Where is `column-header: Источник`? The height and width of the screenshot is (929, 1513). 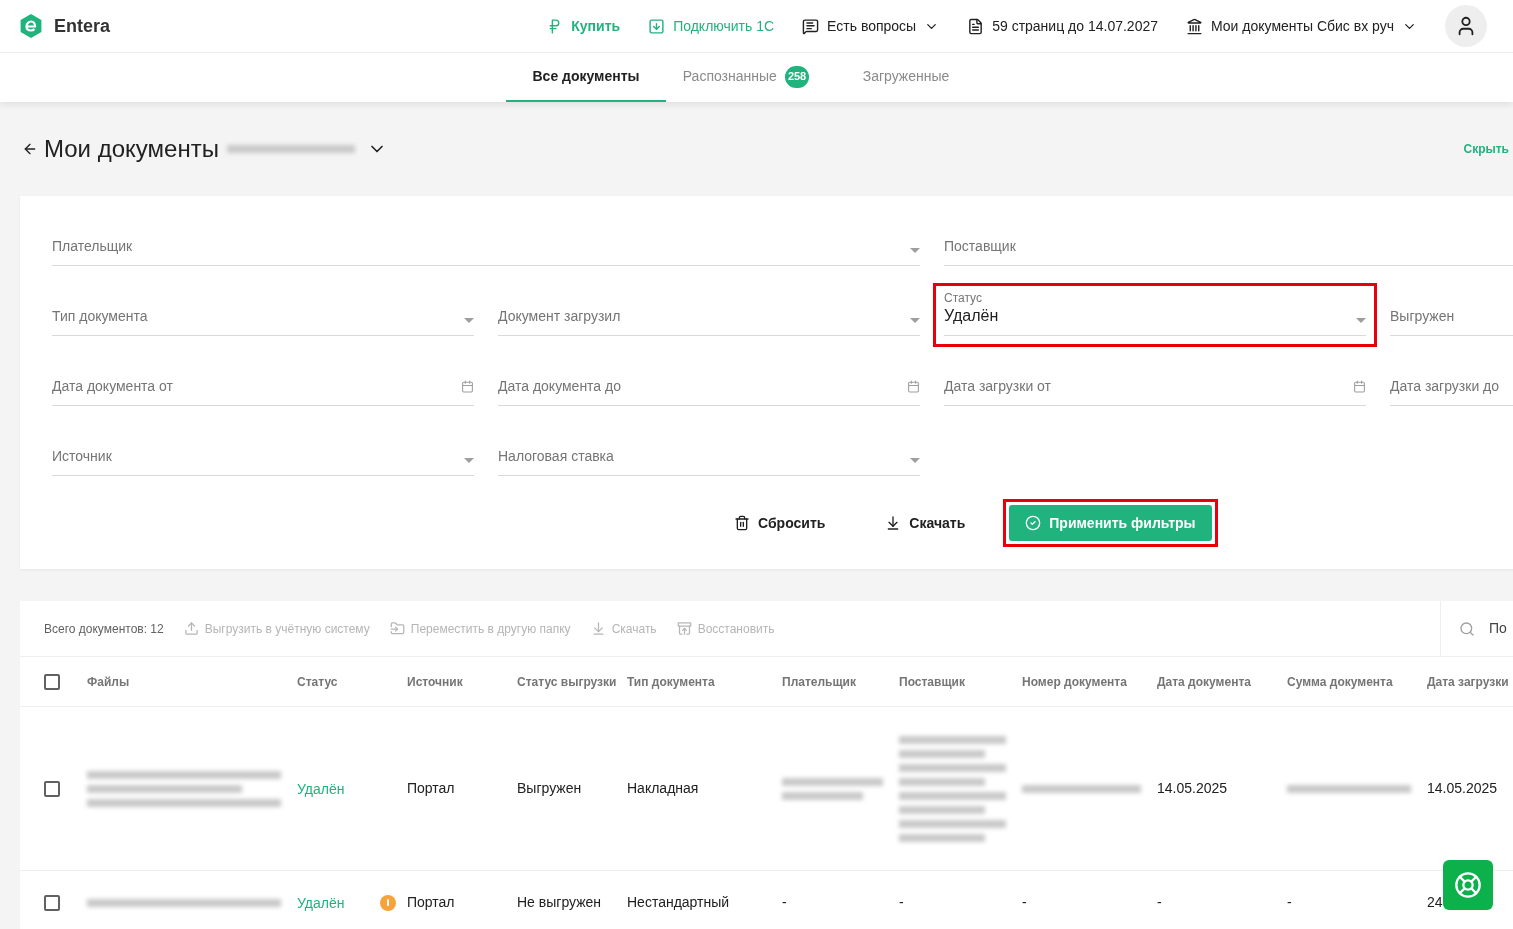
column-header: Источник is located at coordinates (462, 681).